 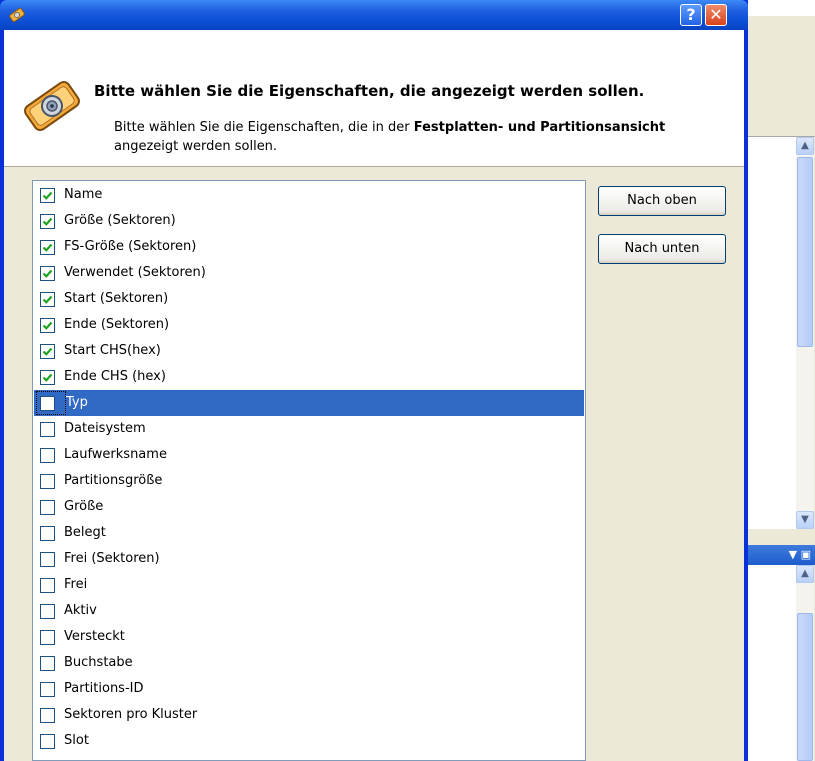 What do you see at coordinates (309, 351) in the screenshot?
I see `property-list-item: Start CHS(hex)` at bounding box center [309, 351].